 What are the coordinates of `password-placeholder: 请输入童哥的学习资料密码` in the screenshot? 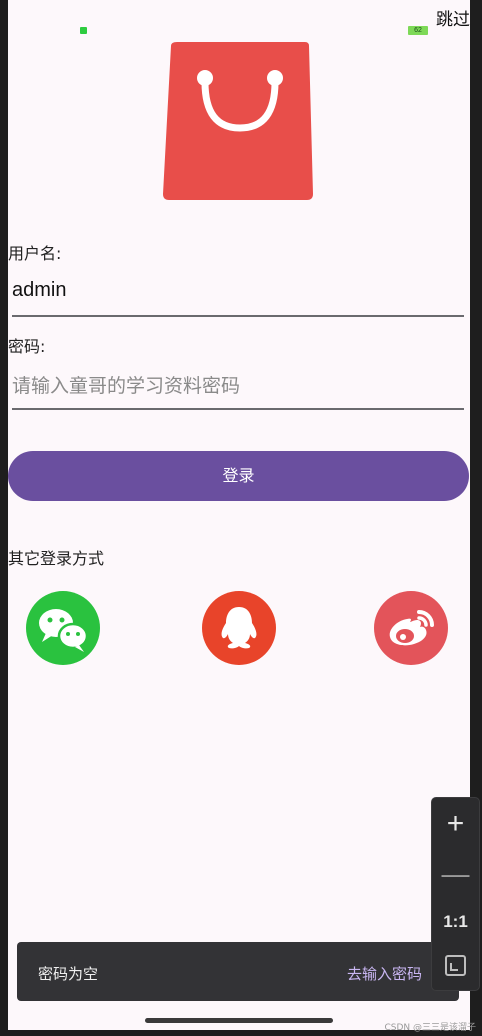 It's located at (126, 386).